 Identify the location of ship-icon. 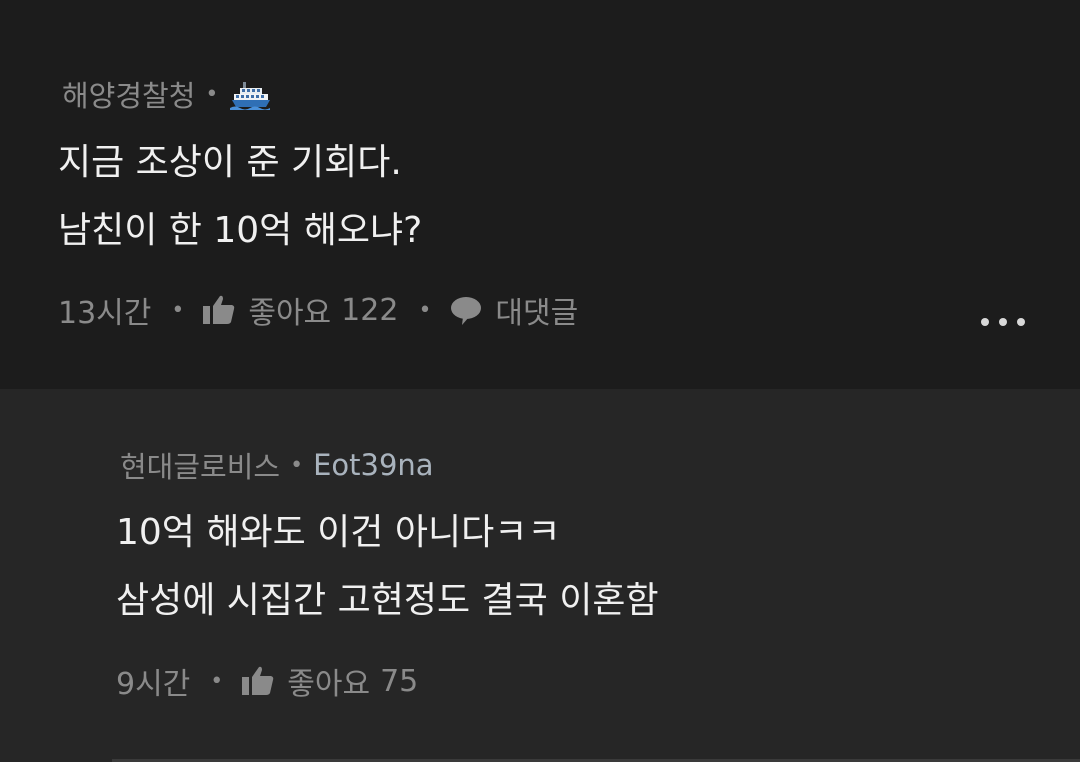
(251, 94).